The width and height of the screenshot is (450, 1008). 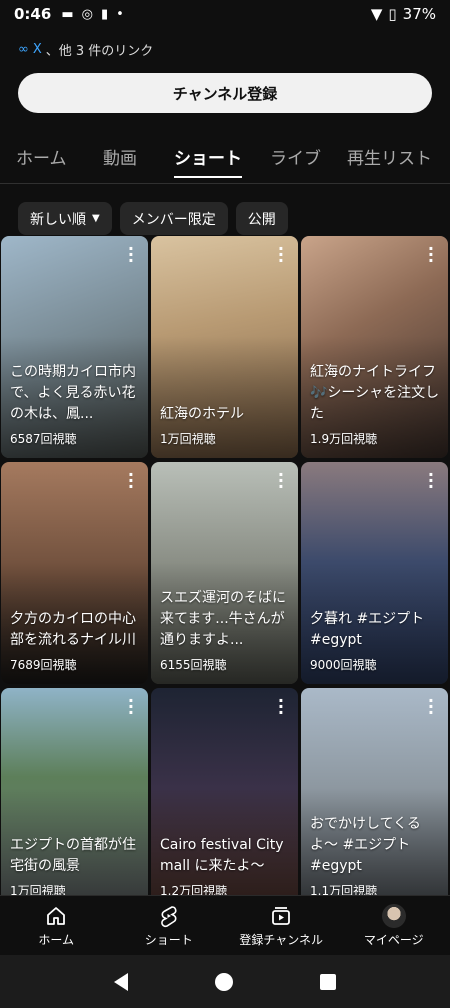 What do you see at coordinates (281, 939) in the screenshot?
I see `nav-subscriptions-label: 登録チャンネル` at bounding box center [281, 939].